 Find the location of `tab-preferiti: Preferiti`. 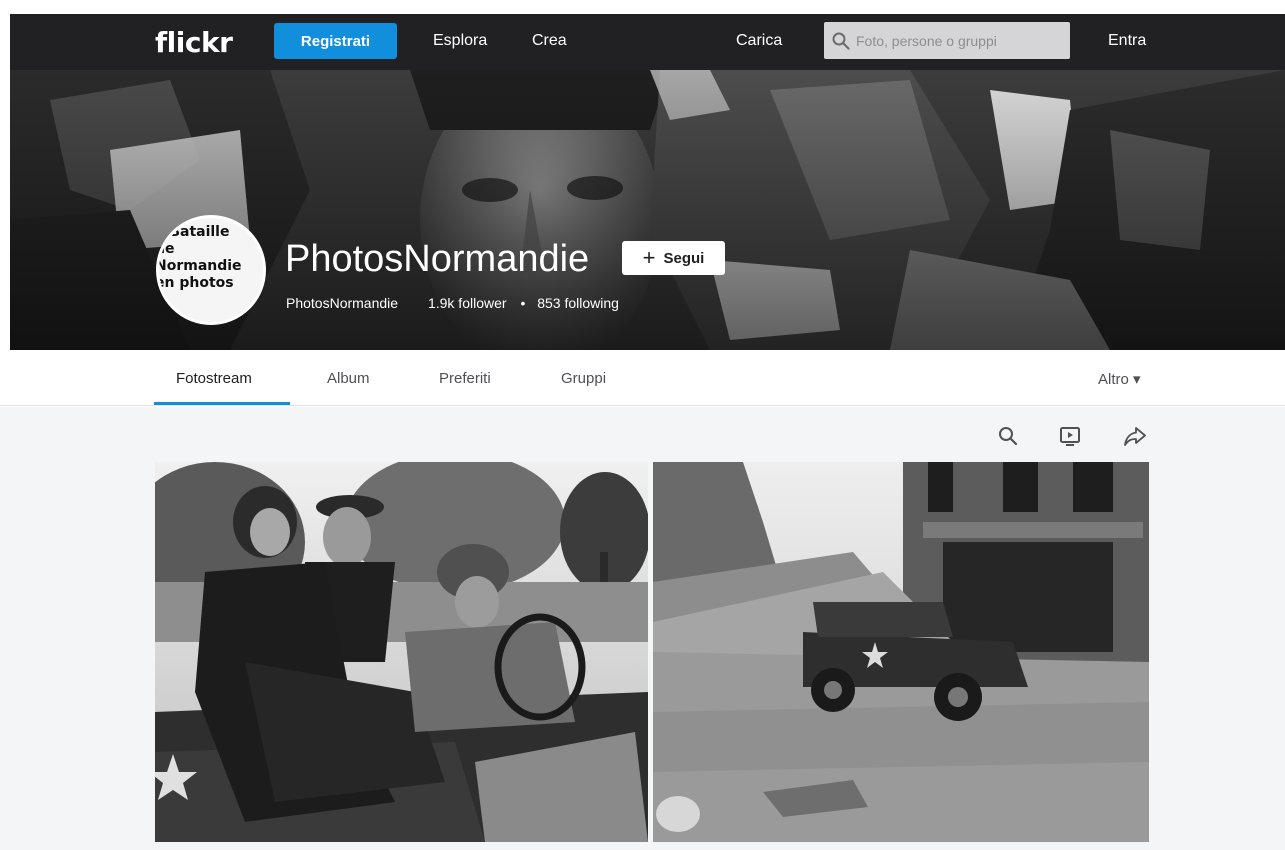

tab-preferiti: Preferiti is located at coordinates (465, 378).